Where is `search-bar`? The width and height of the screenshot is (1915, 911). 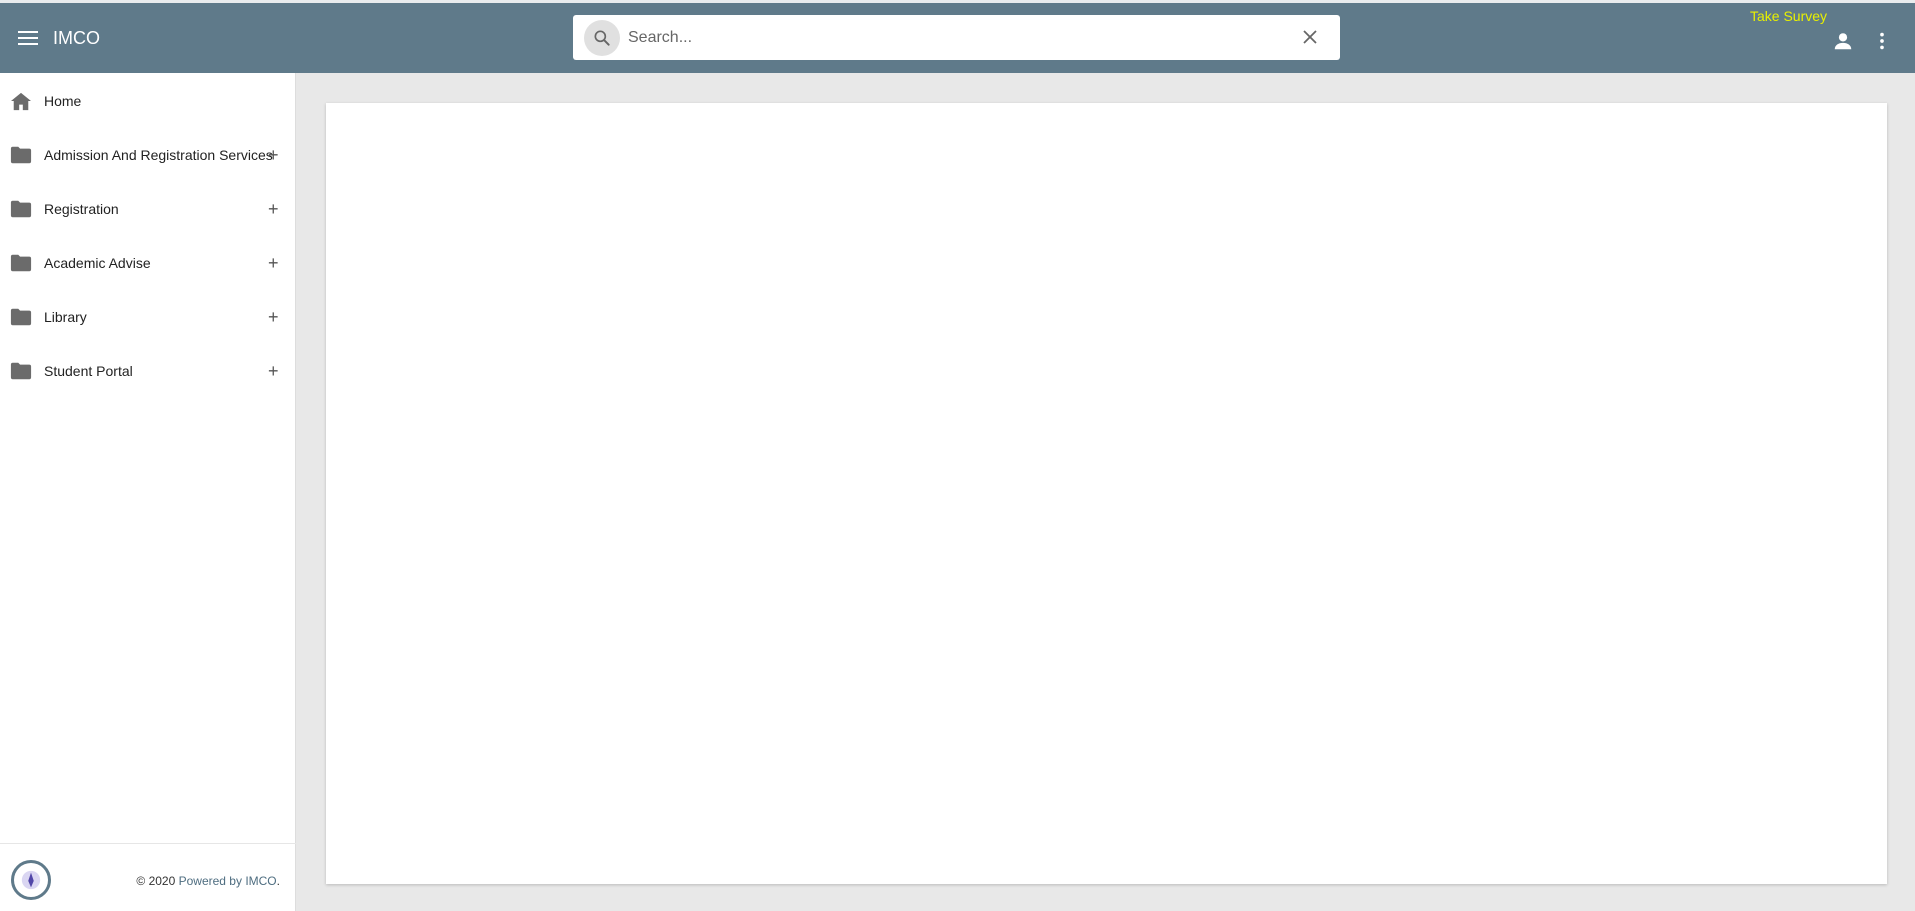
search-bar is located at coordinates (956, 37).